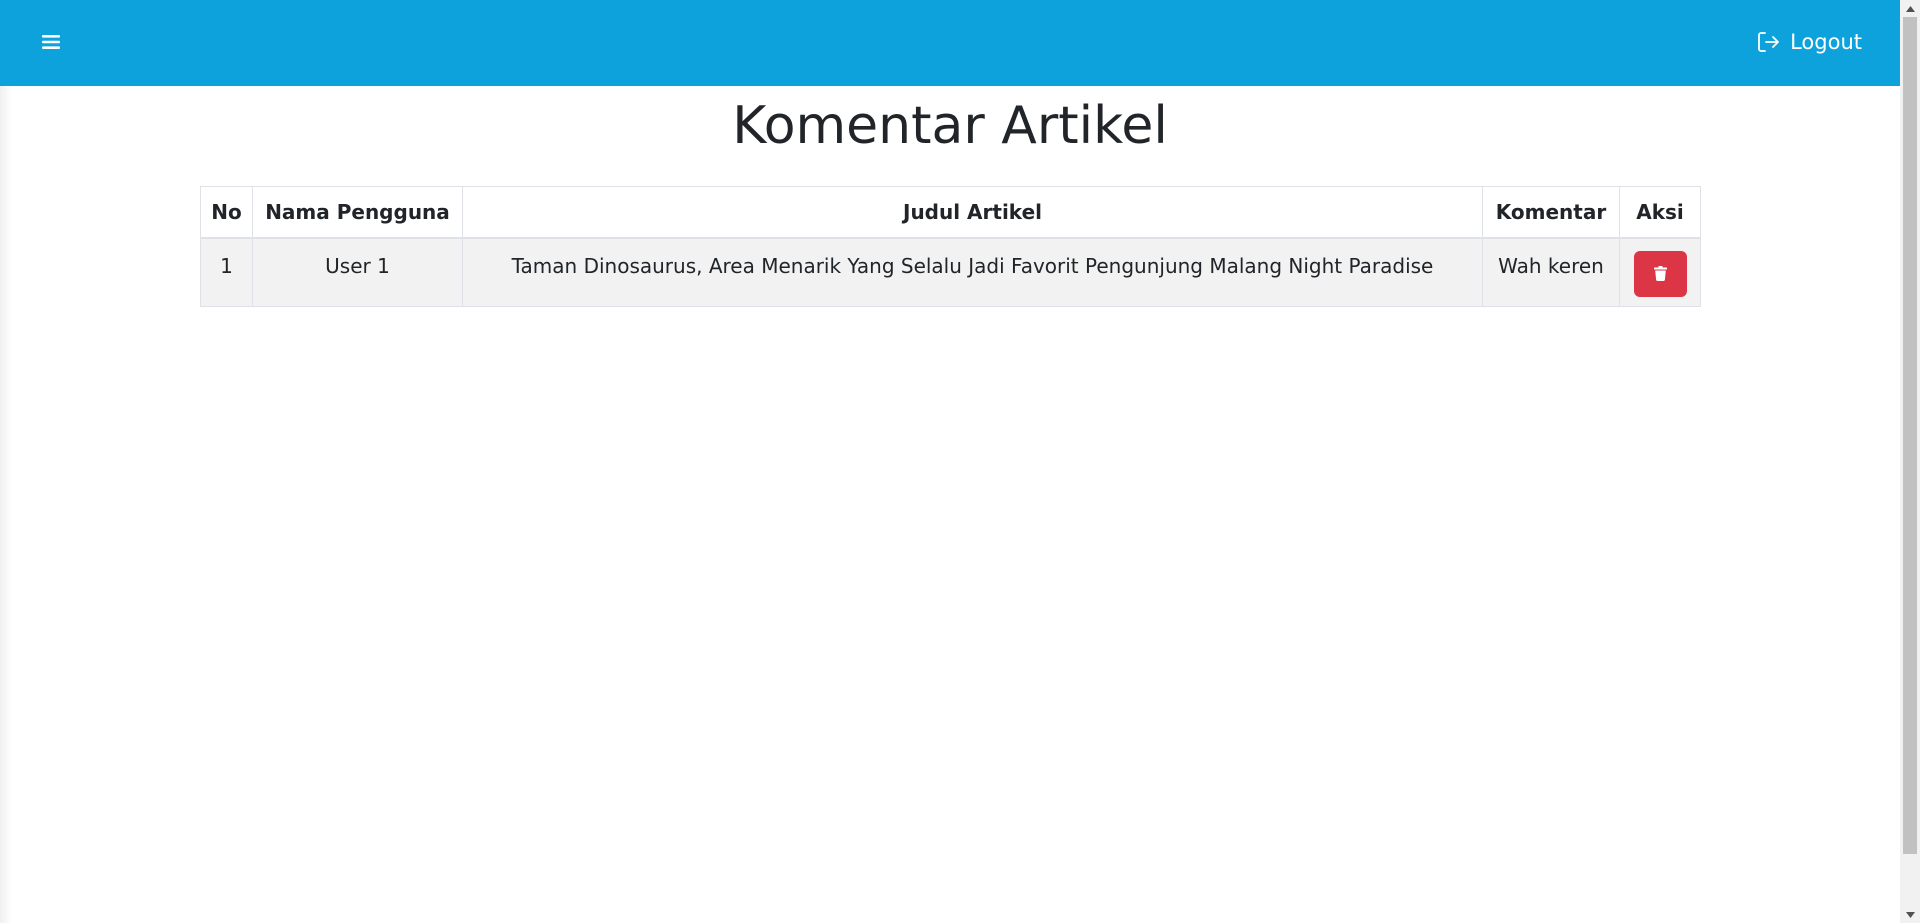  I want to click on scroll-up-arrow, so click(1910, 8).